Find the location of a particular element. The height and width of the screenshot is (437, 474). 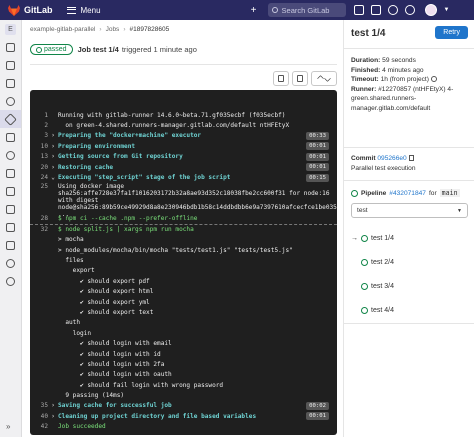

sidebar-item-settings is located at coordinates (10, 281).